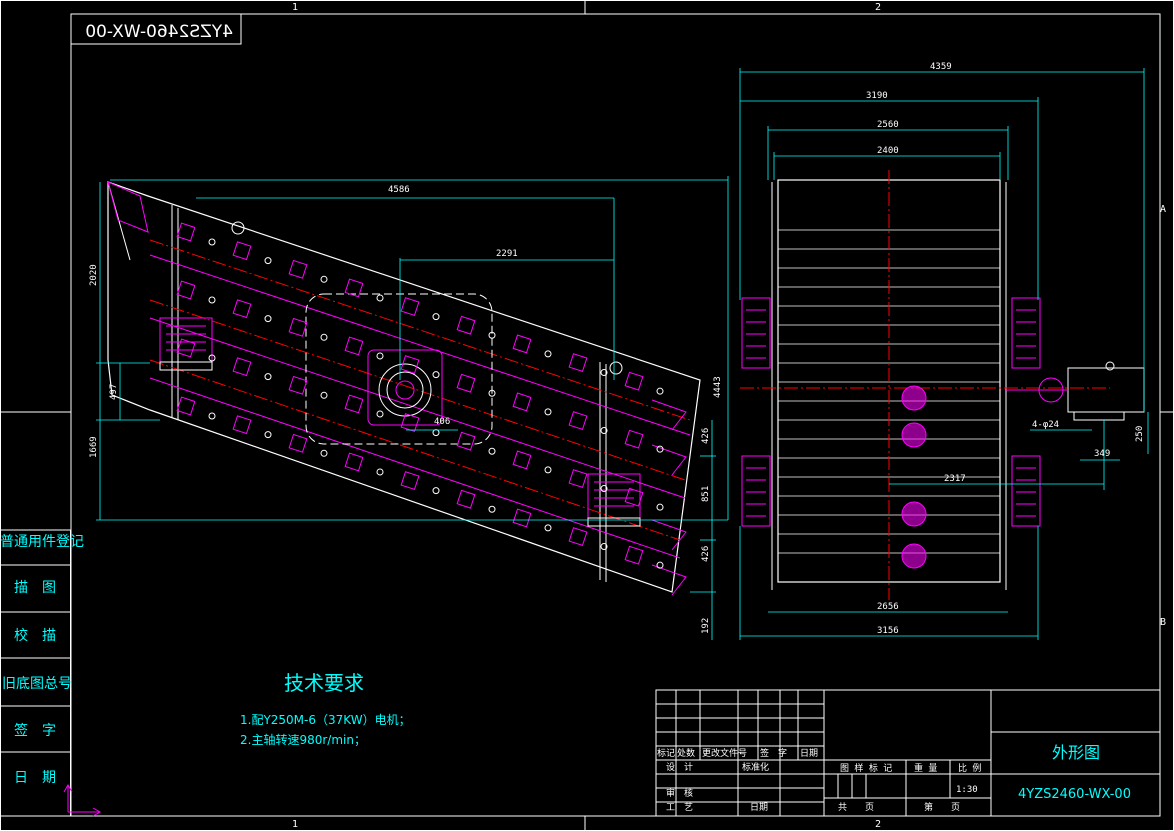 Image resolution: width=1174 pixels, height=831 pixels. Describe the element at coordinates (94, 275) in the screenshot. I see `dim-2020: 2020` at that location.